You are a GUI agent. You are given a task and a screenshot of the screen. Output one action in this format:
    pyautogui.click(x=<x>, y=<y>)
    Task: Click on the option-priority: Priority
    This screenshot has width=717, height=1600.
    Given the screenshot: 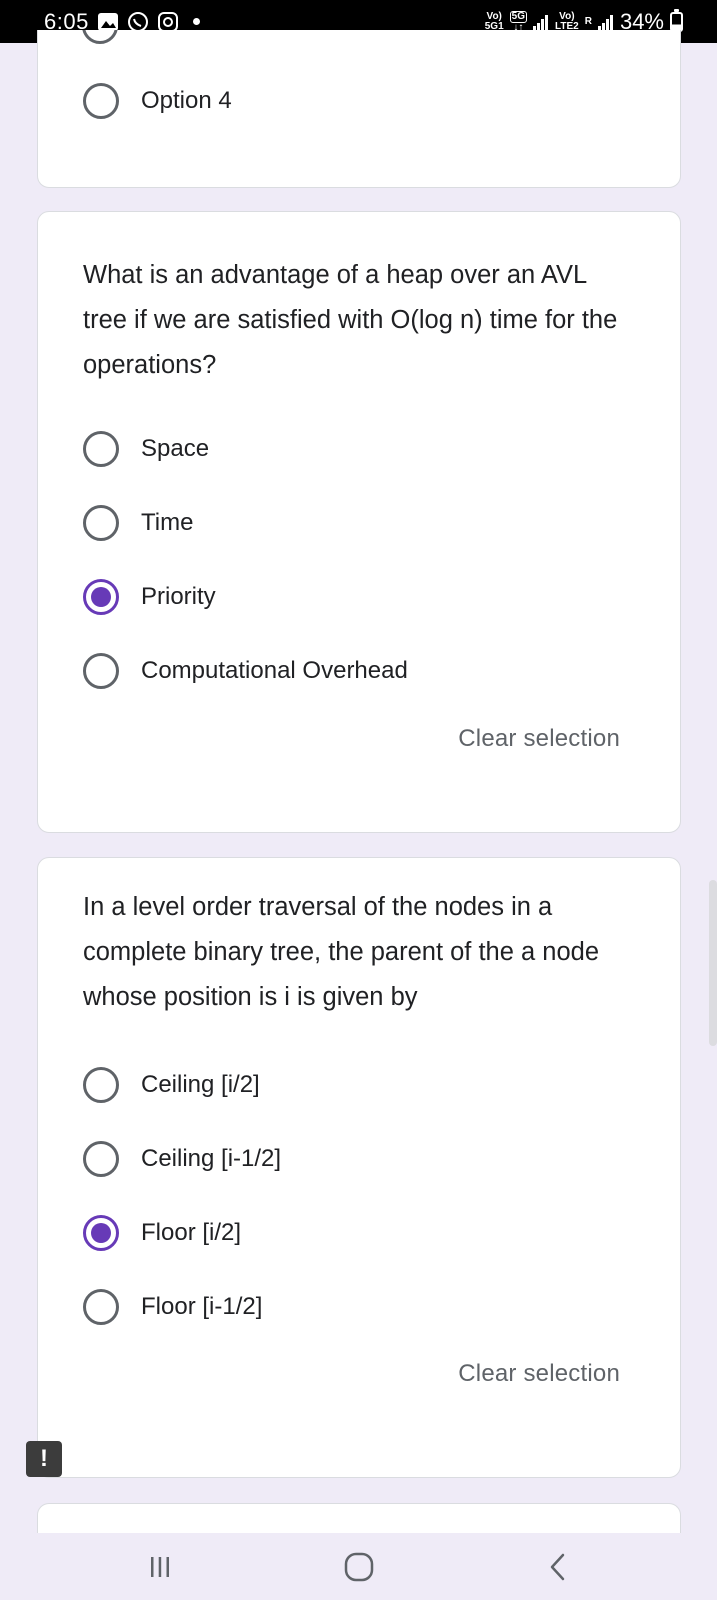 What is the action you would take?
    pyautogui.click(x=149, y=597)
    